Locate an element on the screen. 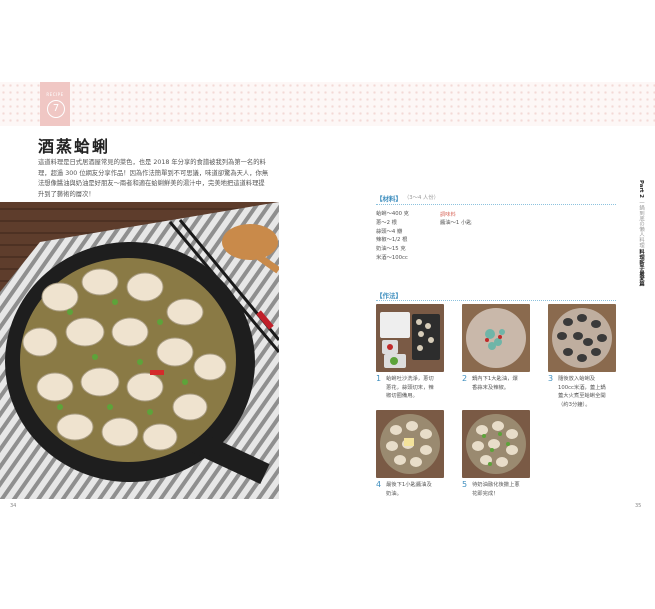 The width and height of the screenshot is (655, 609). step-5-photo is located at coordinates (496, 444).